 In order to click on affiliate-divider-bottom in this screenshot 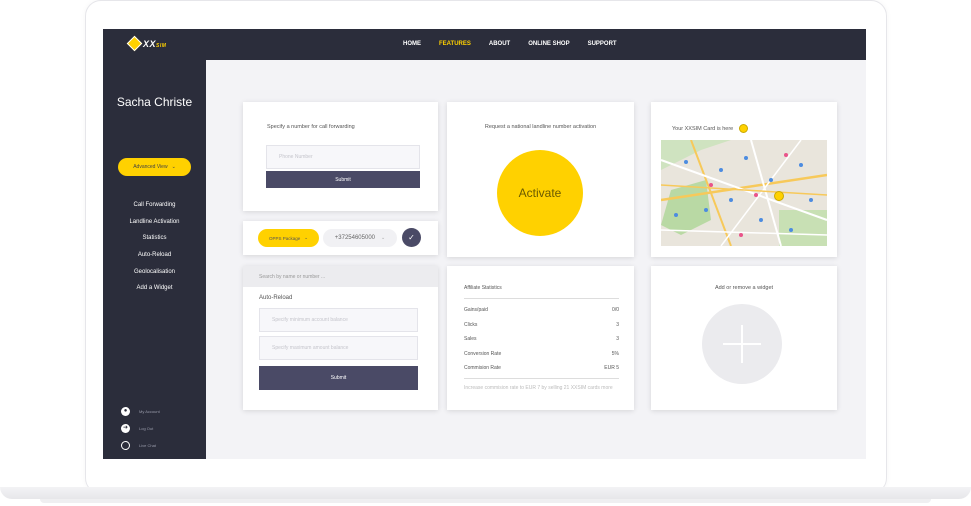, I will do `click(541, 378)`.